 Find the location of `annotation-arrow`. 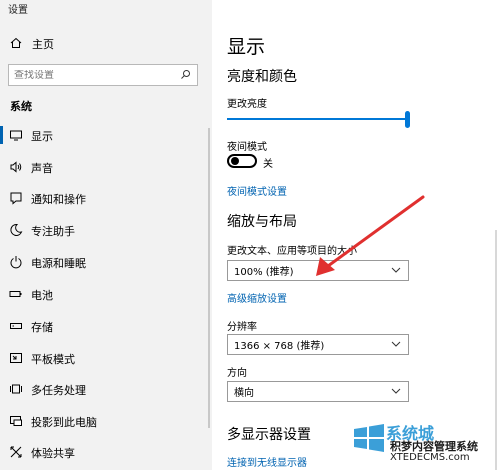

annotation-arrow is located at coordinates (370, 235).